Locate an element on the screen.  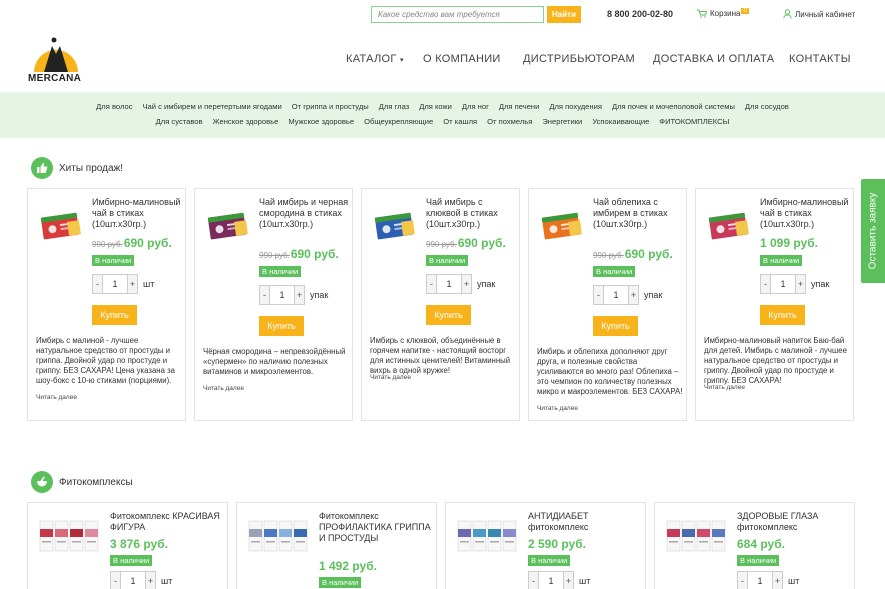
category-link: Для печени is located at coordinates (519, 106).